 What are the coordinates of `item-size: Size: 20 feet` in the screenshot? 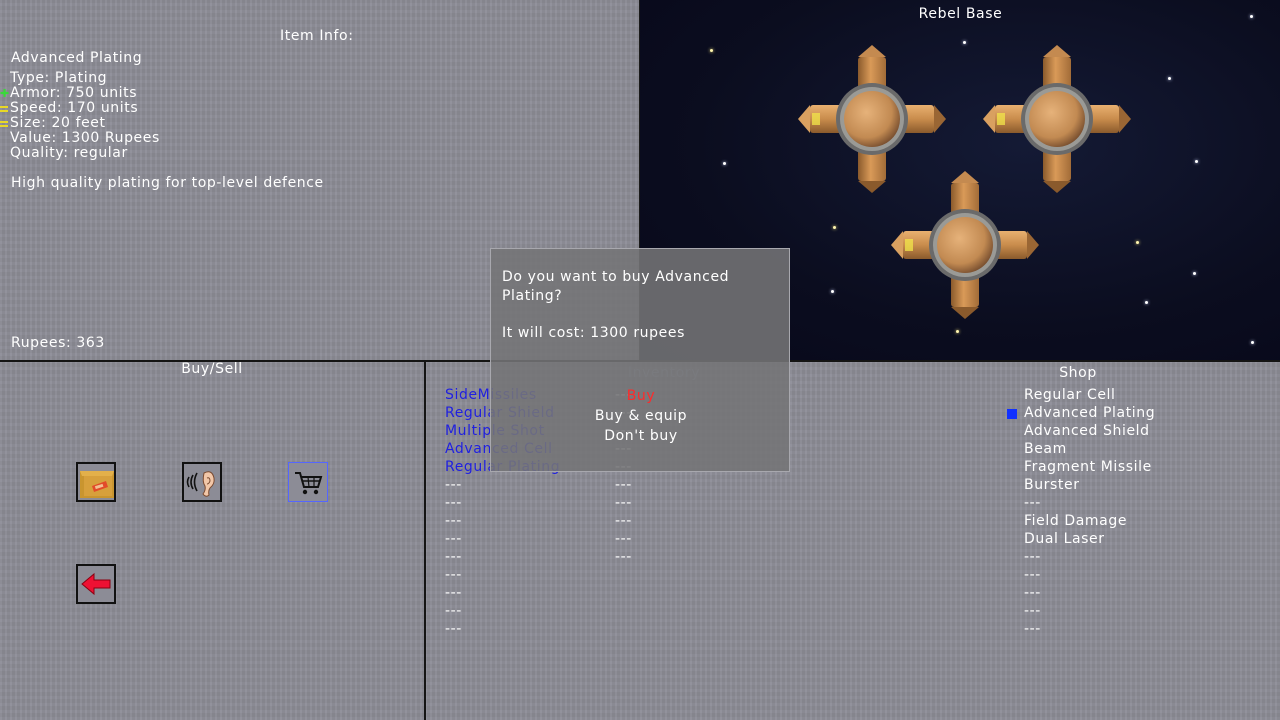 It's located at (58, 123).